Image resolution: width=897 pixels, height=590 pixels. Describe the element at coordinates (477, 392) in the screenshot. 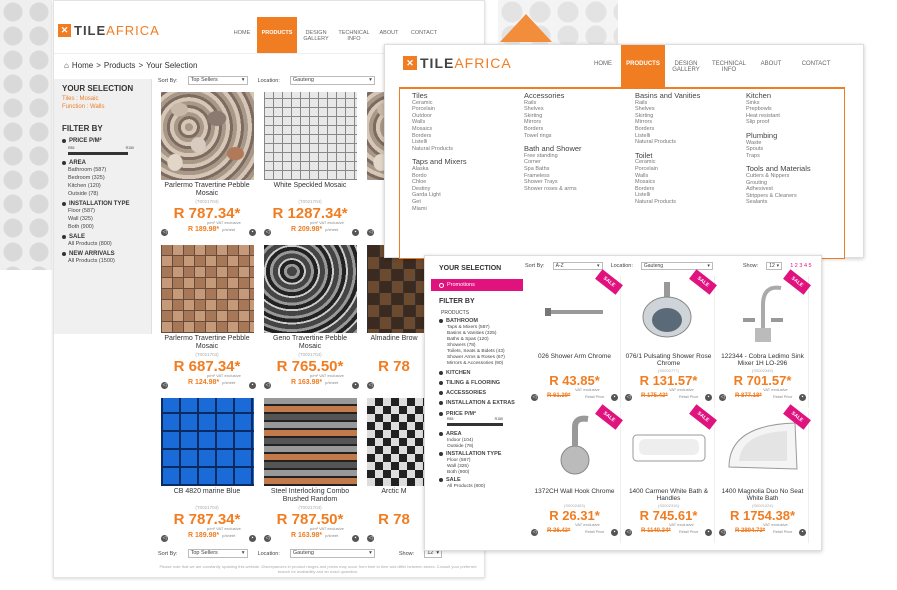

I see `filter-group: ACCESSORIES` at that location.